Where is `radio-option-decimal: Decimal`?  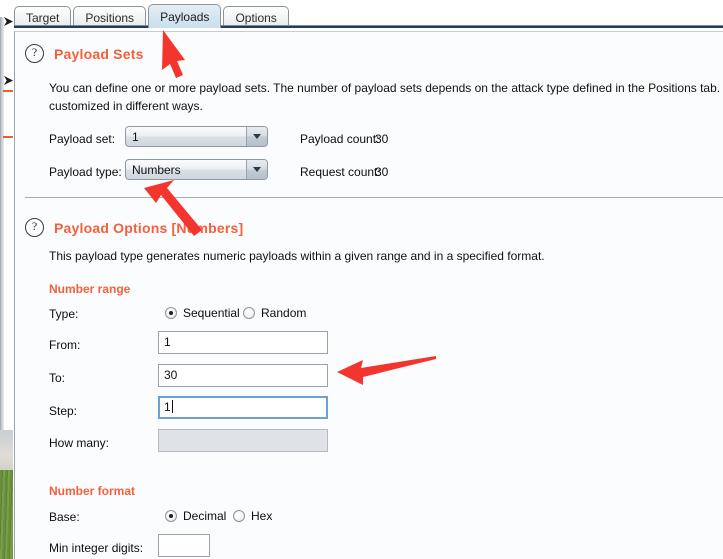
radio-option-decimal: Decimal is located at coordinates (195, 516).